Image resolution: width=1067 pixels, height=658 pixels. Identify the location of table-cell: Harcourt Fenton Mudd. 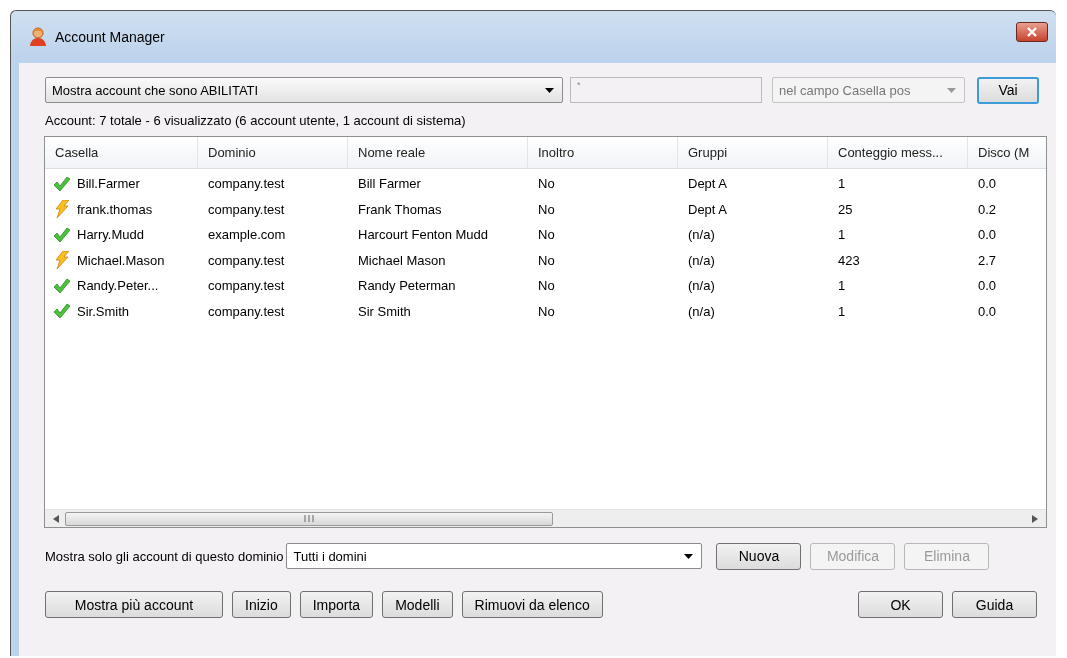
(423, 235).